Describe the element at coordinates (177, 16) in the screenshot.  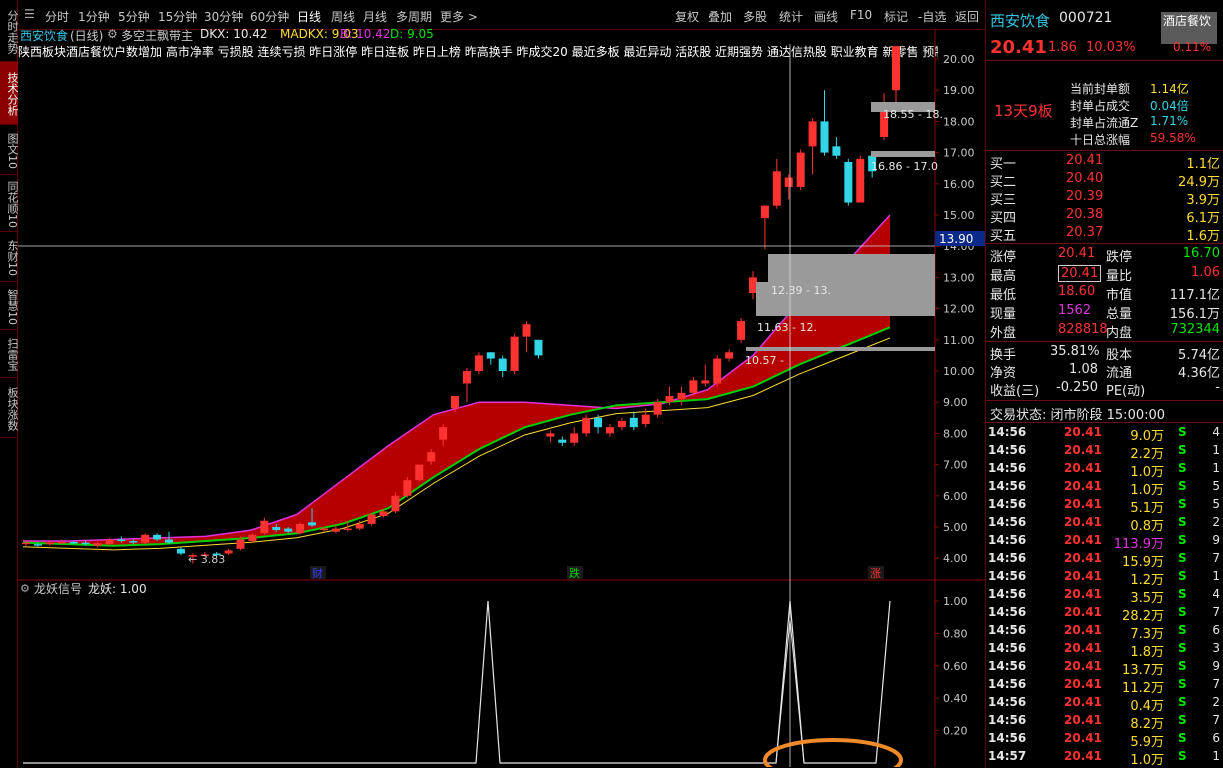
I see `period-tab-3: 15分钟` at that location.